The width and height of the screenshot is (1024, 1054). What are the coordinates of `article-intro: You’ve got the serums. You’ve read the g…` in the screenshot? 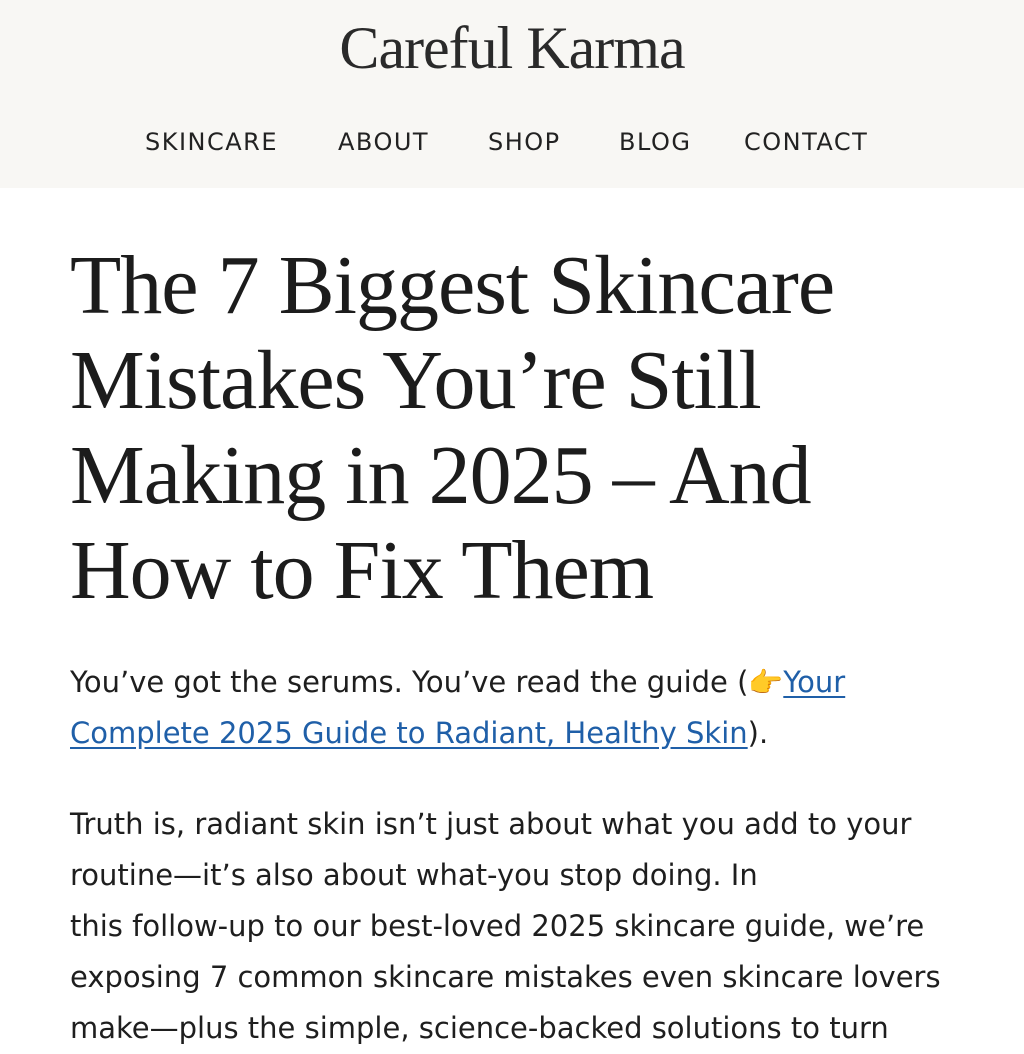 It's located at (510, 708).